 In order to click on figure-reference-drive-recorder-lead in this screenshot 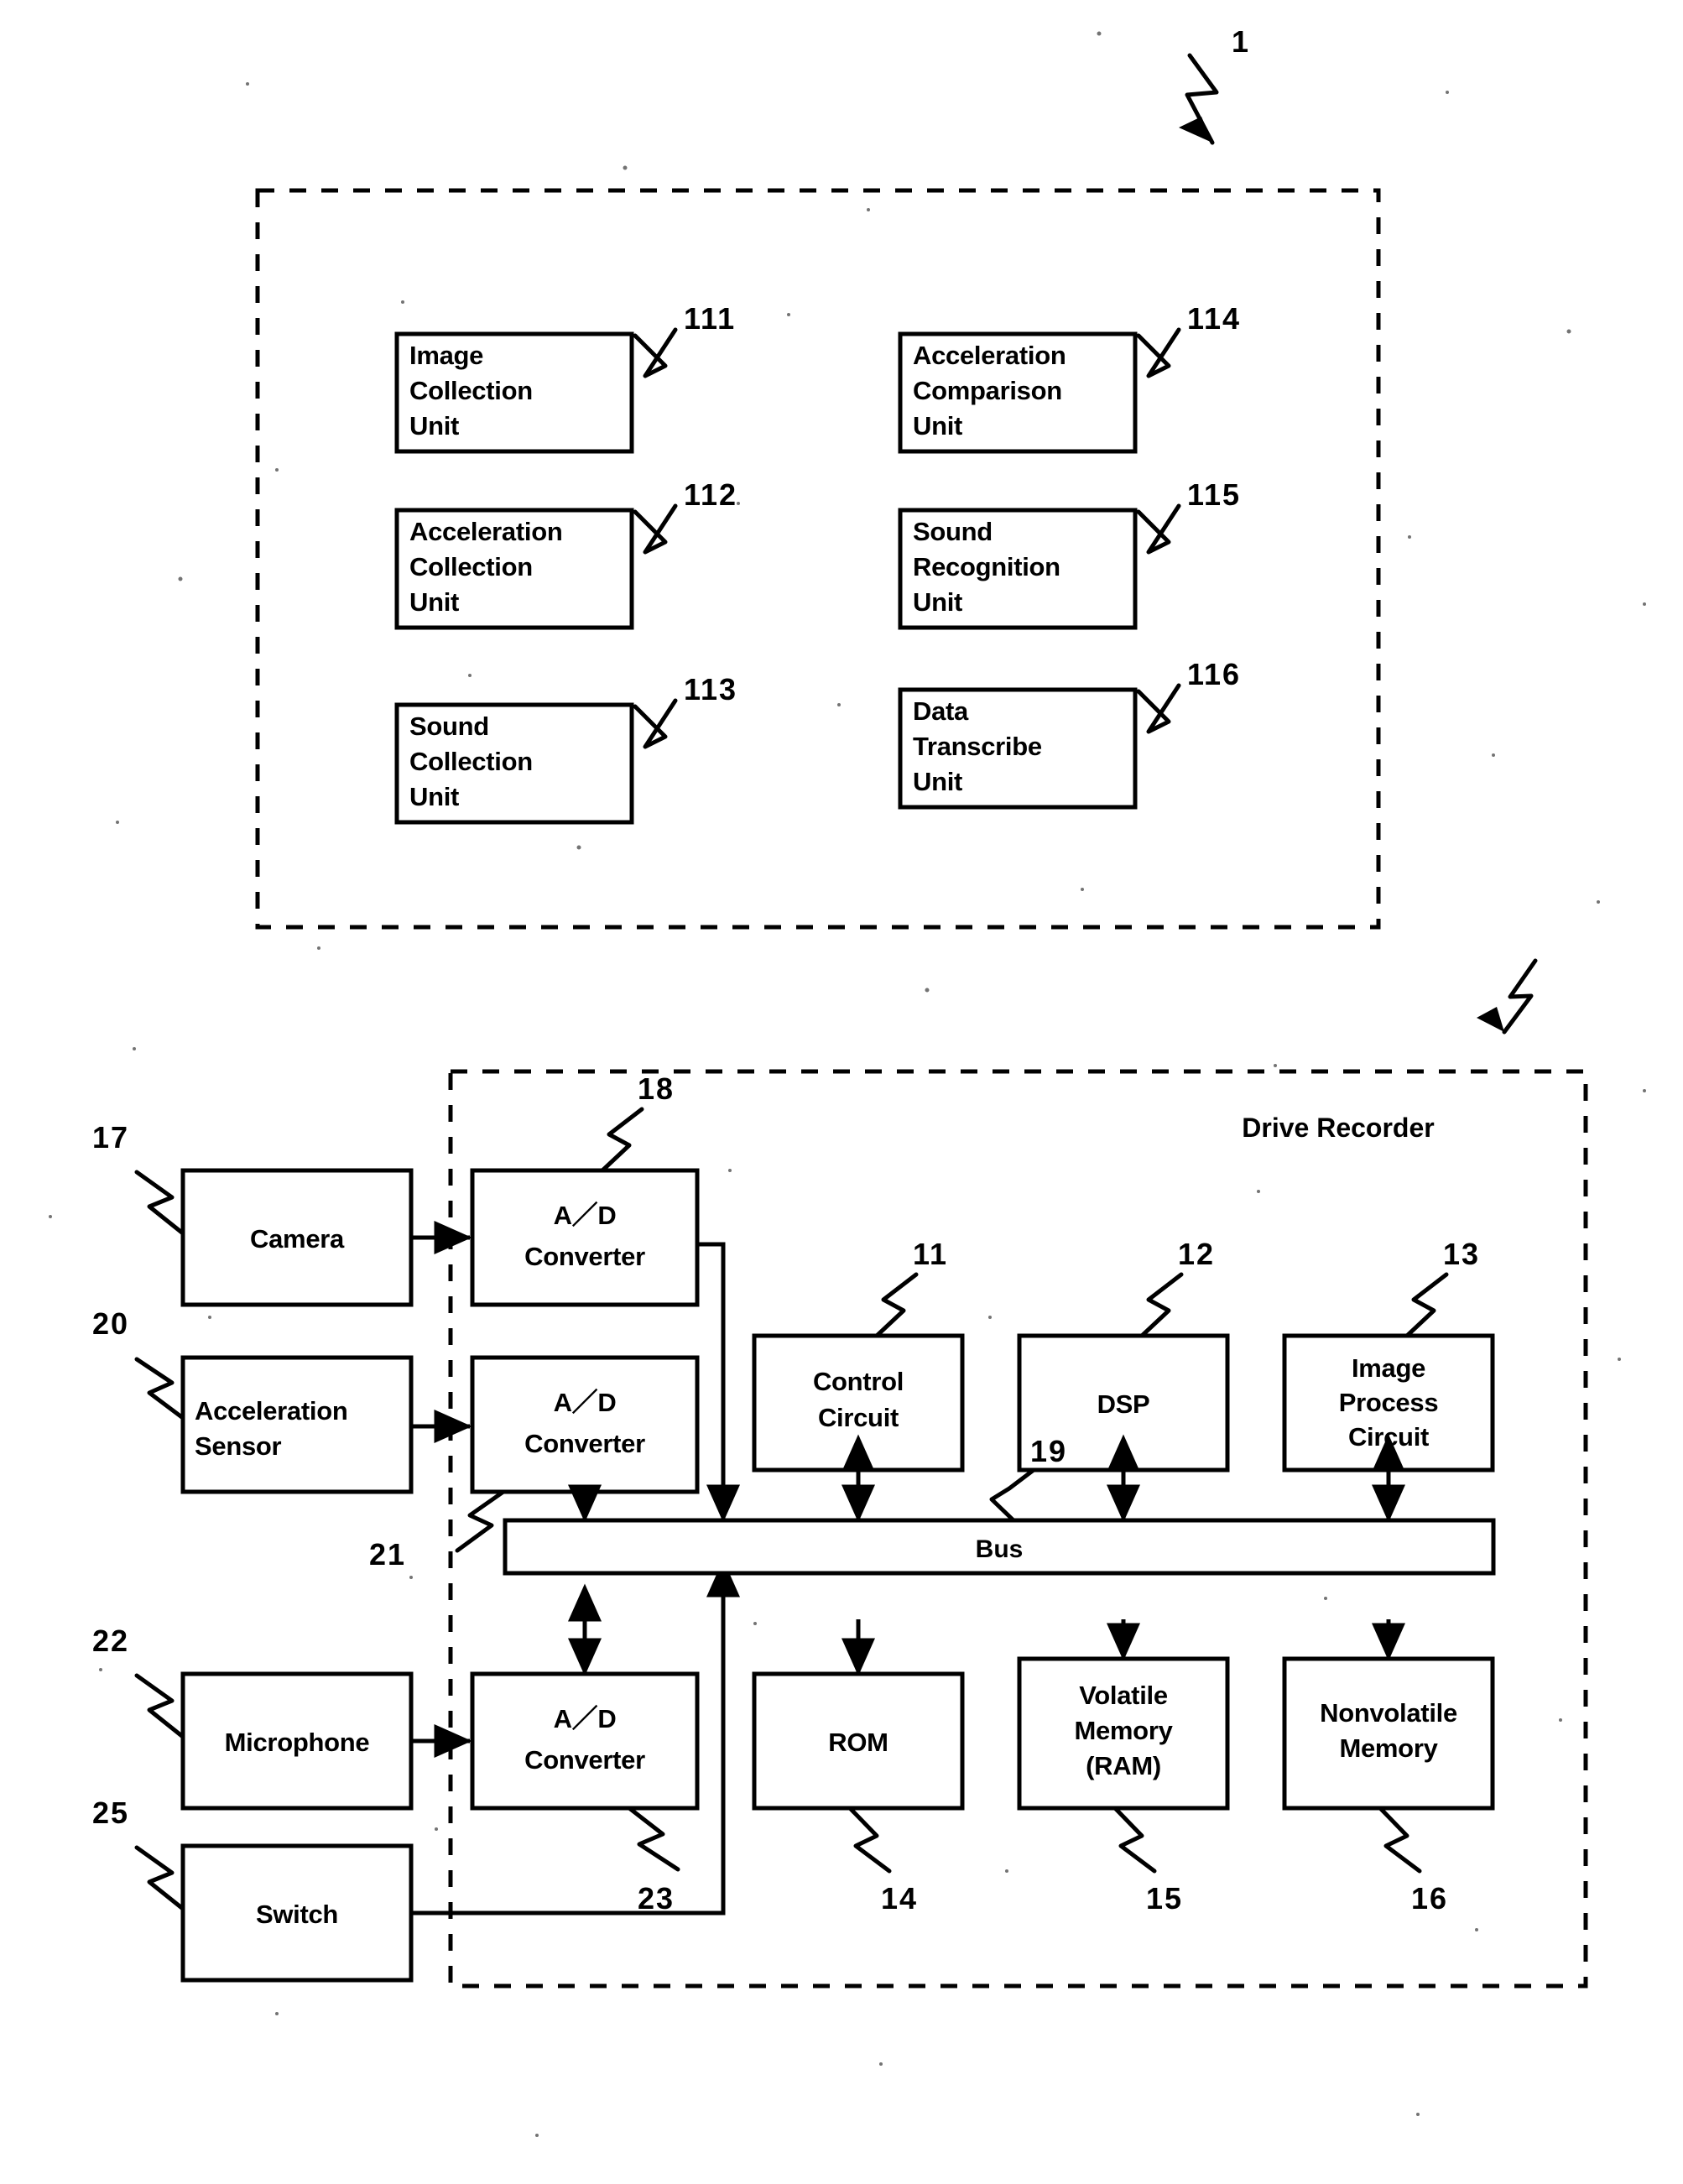, I will do `click(1507, 996)`.